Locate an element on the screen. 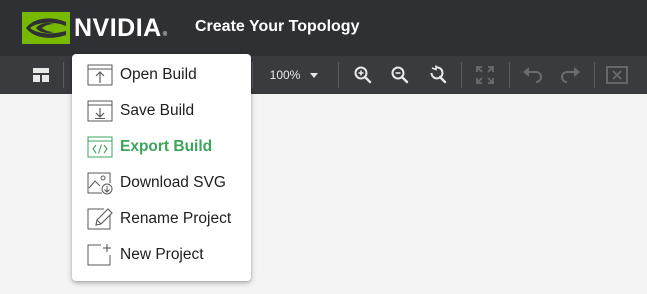  layout-button is located at coordinates (41, 75).